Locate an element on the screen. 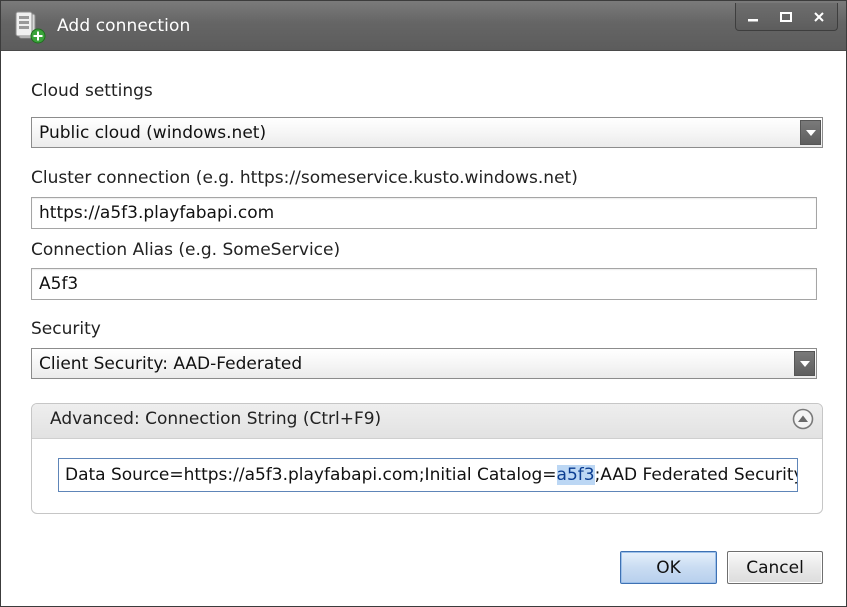 This screenshot has height=607, width=847. cluster-connection-input: https://a5f3.playfabapi.com is located at coordinates (424, 213).